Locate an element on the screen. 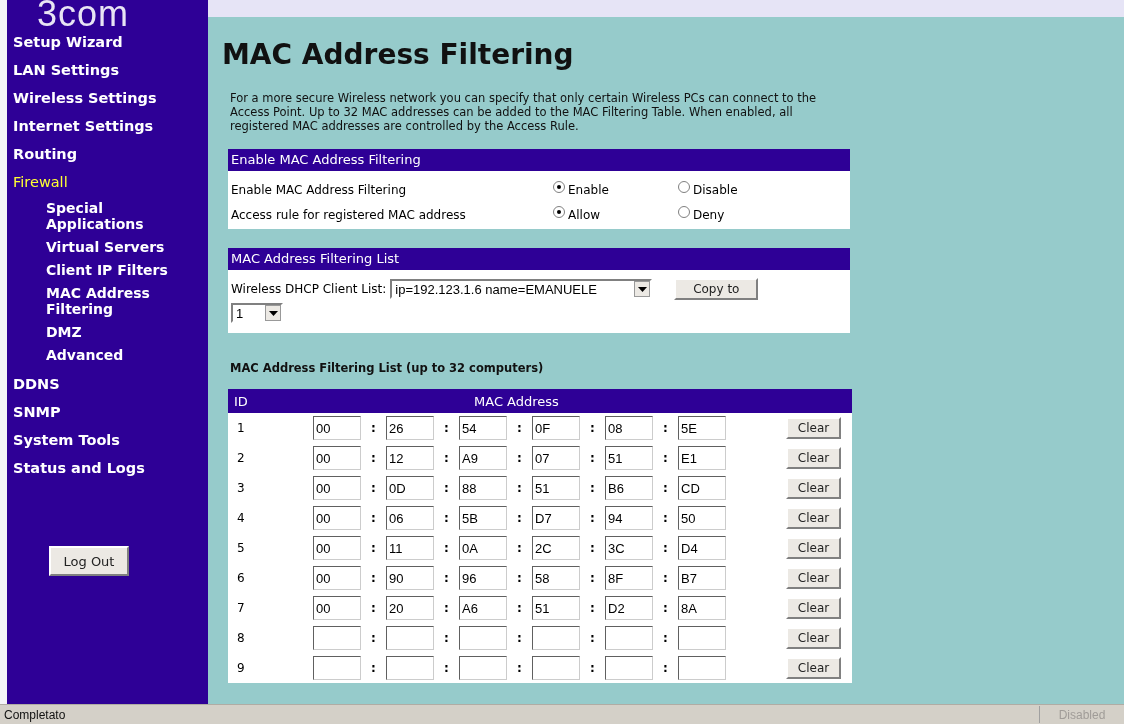 The image size is (1124, 724). sidebar-link: Wireless Settings is located at coordinates (85, 98).